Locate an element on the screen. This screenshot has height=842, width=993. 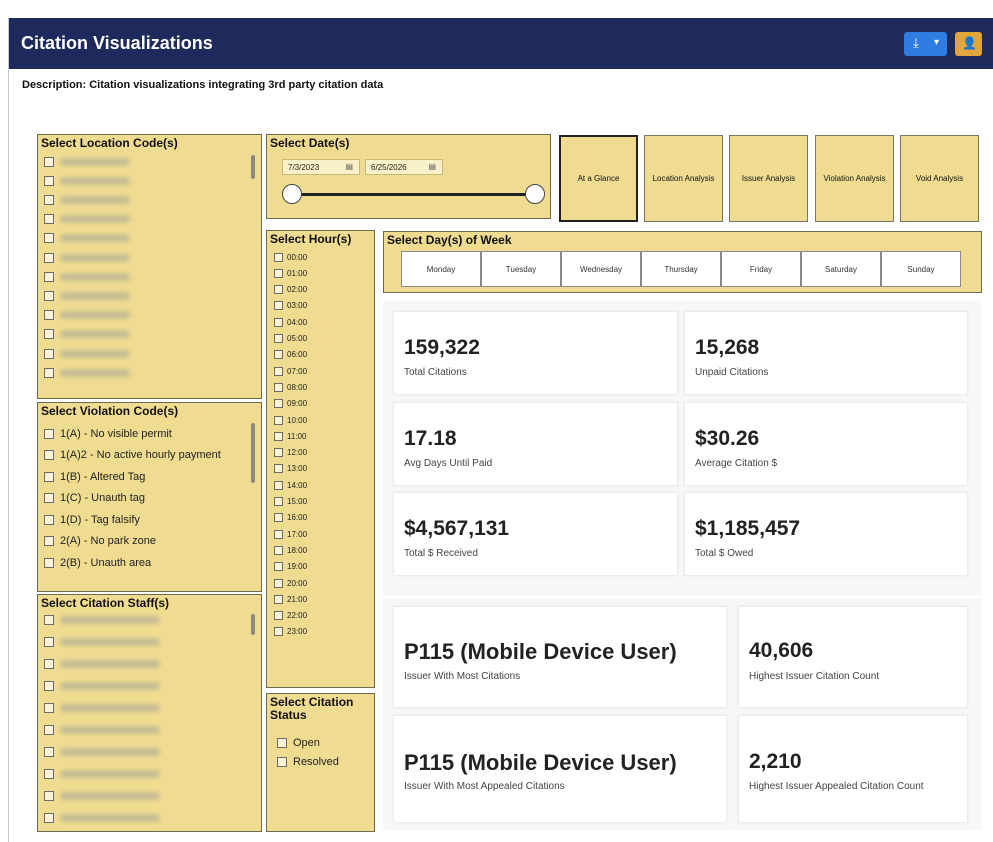
nav-void-analysis: Void Analysis is located at coordinates (939, 178).